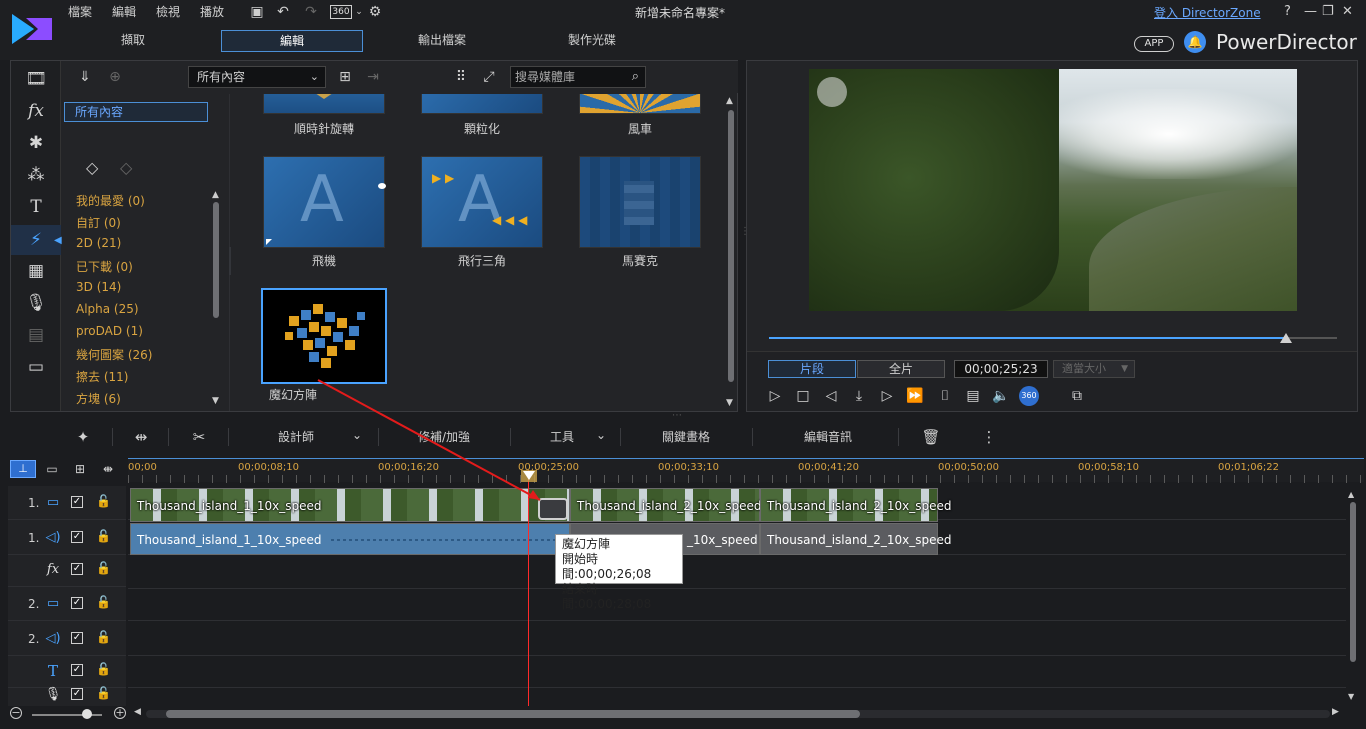 Image resolution: width=1366 pixels, height=729 pixels. What do you see at coordinates (296, 436) in the screenshot?
I see `designer-menu: 設計師` at bounding box center [296, 436].